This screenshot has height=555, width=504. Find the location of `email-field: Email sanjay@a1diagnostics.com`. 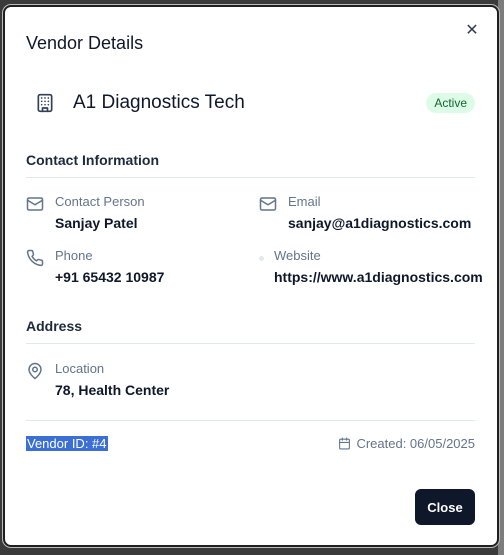

email-field: Email sanjay@a1diagnostics.com is located at coordinates (365, 213).